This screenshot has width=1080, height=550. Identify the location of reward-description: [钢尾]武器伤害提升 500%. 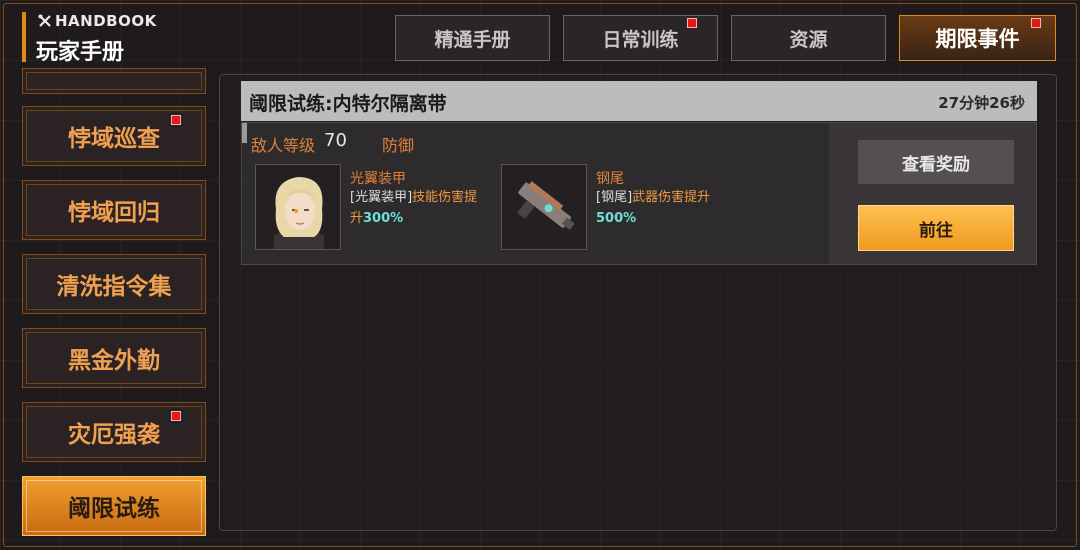
(671, 208).